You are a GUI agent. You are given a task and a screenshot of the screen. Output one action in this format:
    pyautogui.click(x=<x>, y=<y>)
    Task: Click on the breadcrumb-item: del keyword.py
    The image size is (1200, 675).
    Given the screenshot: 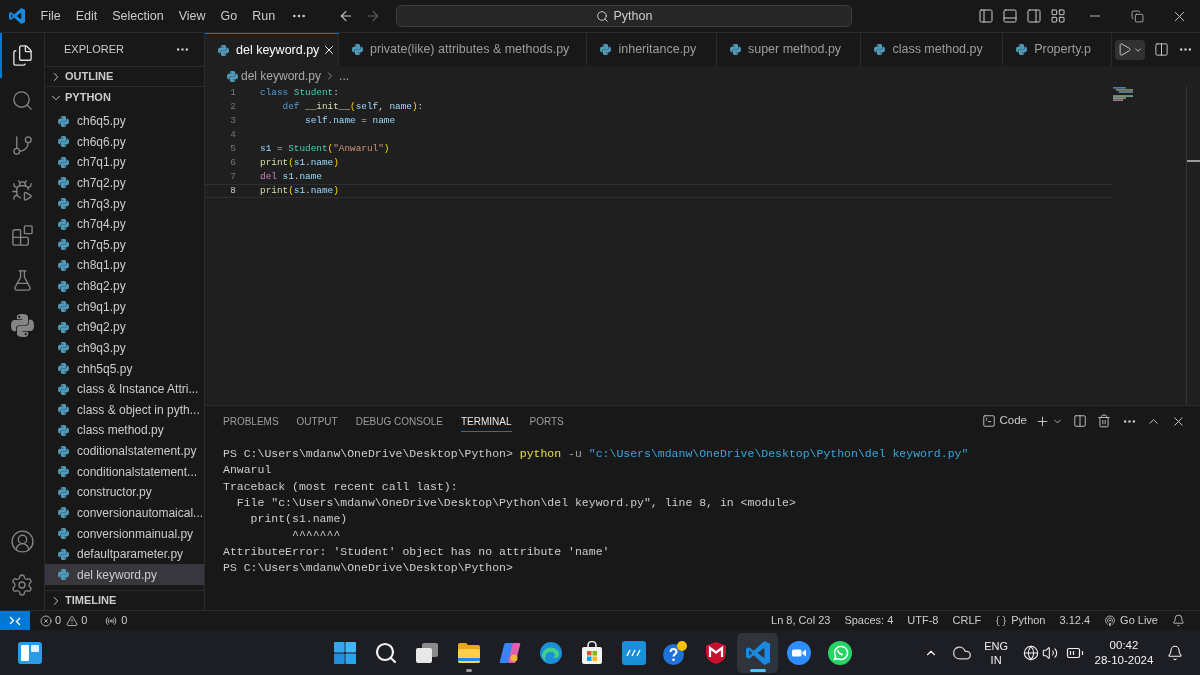 What is the action you would take?
    pyautogui.click(x=281, y=76)
    